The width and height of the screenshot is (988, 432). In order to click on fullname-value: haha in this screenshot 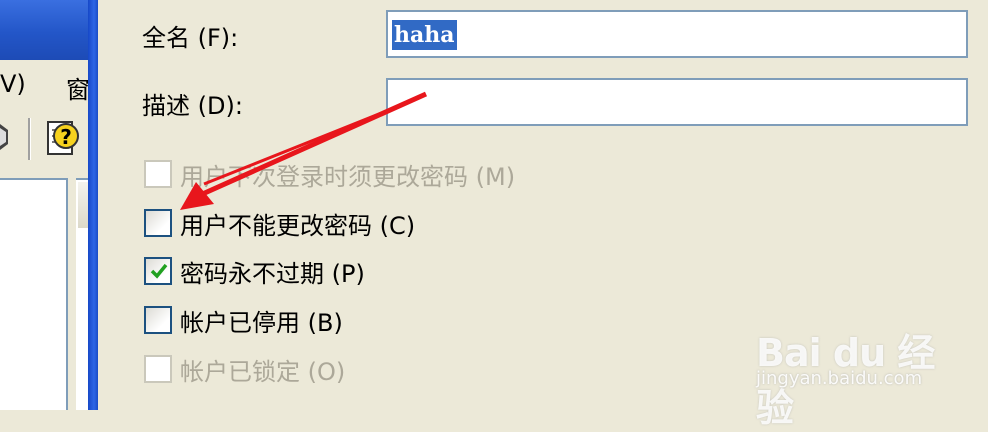, I will do `click(424, 35)`.